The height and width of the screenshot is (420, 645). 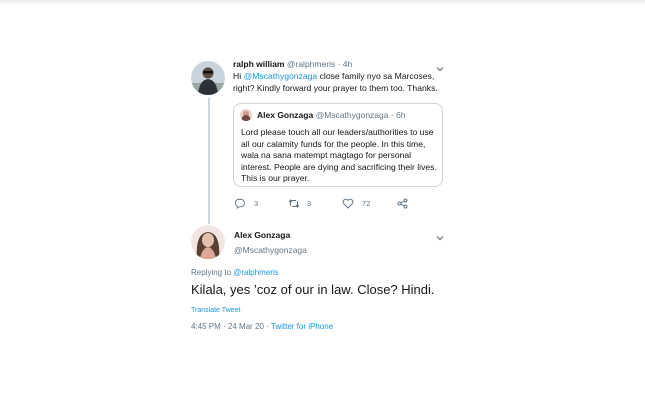 What do you see at coordinates (281, 76) in the screenshot?
I see `tweet-mention: @Mscathygonzaga` at bounding box center [281, 76].